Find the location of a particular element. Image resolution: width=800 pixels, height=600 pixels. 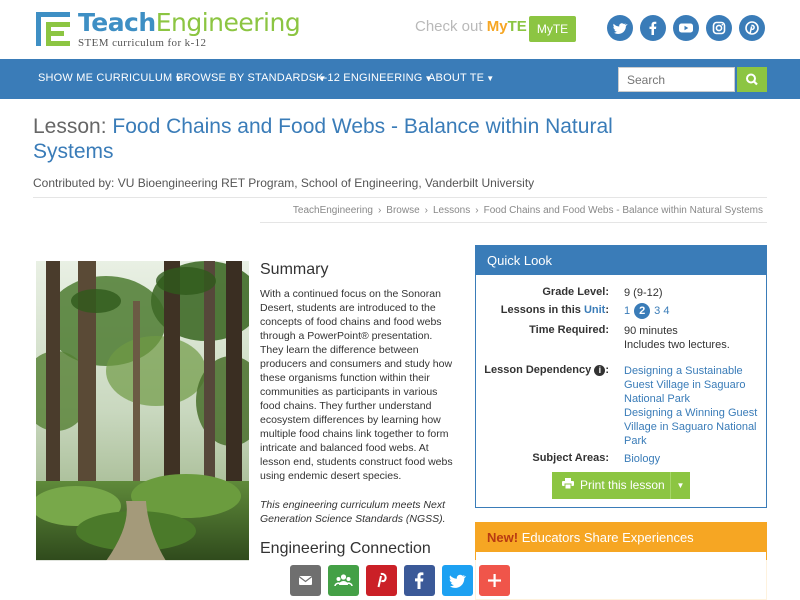

print-lesson-button: Print this lesson ▼ is located at coordinates (621, 485).